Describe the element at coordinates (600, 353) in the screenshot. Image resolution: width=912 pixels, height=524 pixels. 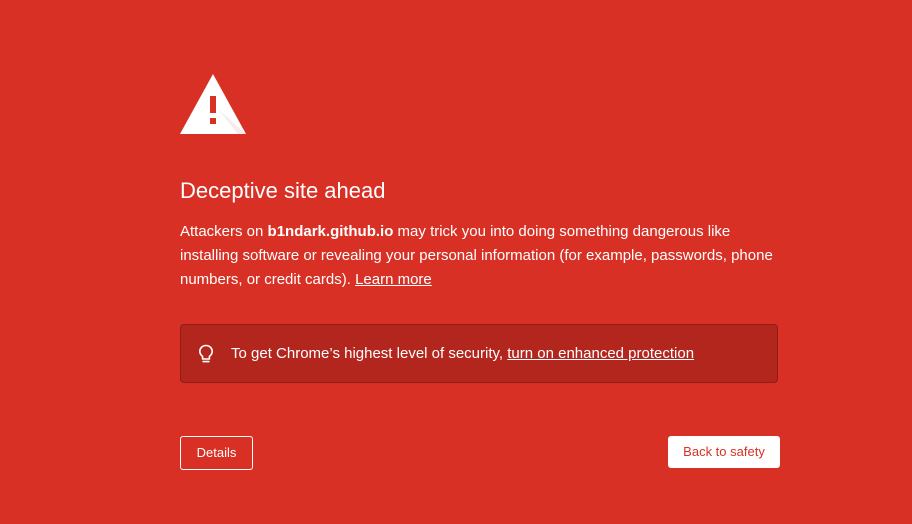
I see `enhanced-protection-link: turn on enhanced protection` at that location.